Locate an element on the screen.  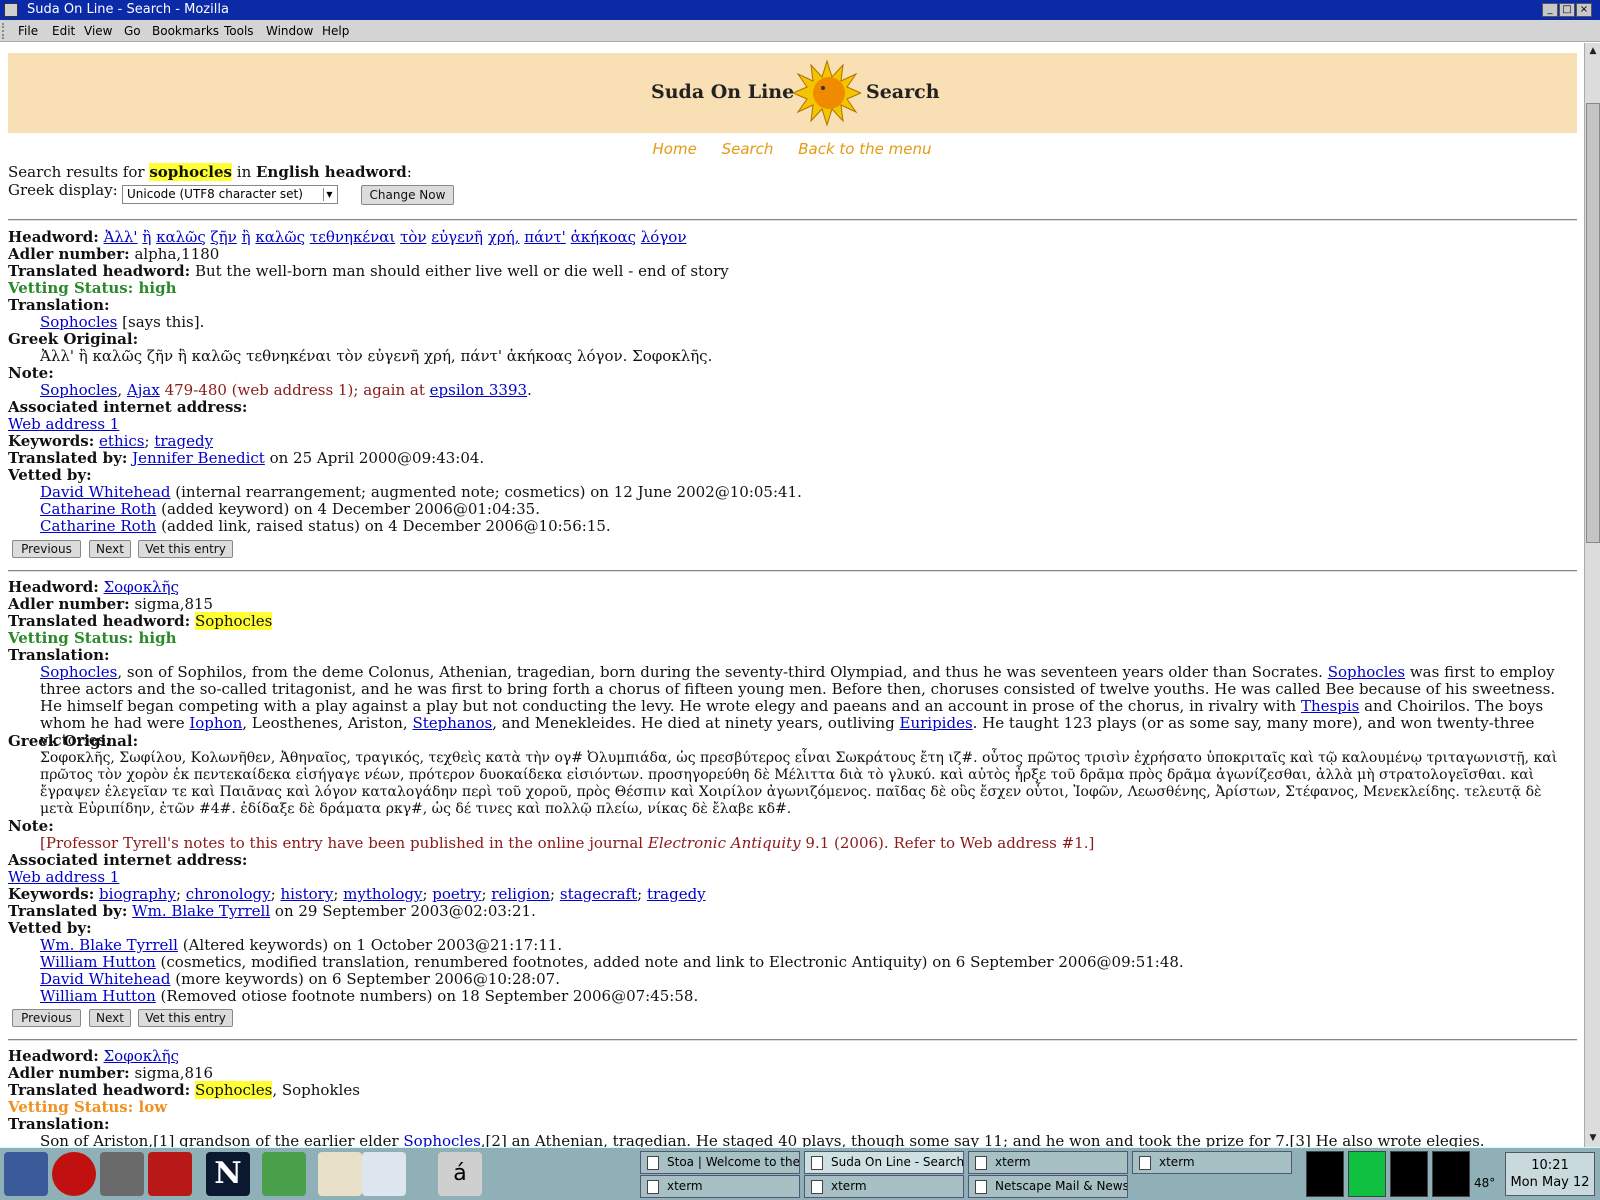
note-link-epsilon: epsilon 3393 is located at coordinates (478, 390).